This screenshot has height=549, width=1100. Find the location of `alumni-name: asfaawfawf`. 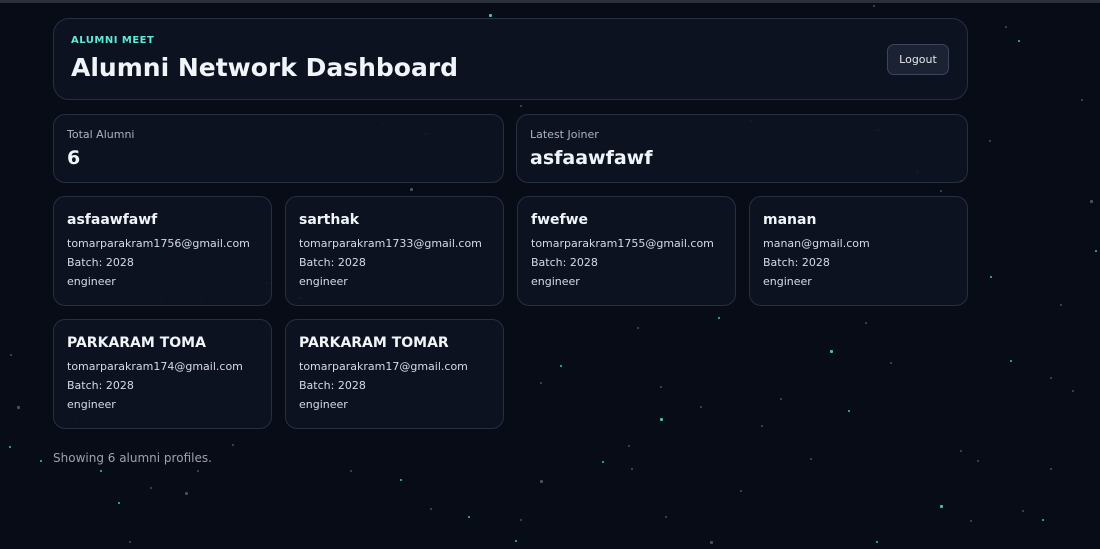

alumni-name: asfaawfawf is located at coordinates (112, 220).